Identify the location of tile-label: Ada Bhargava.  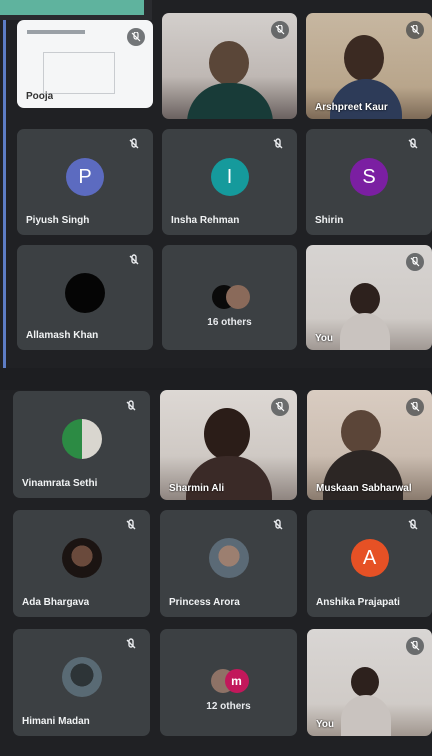
(56, 602).